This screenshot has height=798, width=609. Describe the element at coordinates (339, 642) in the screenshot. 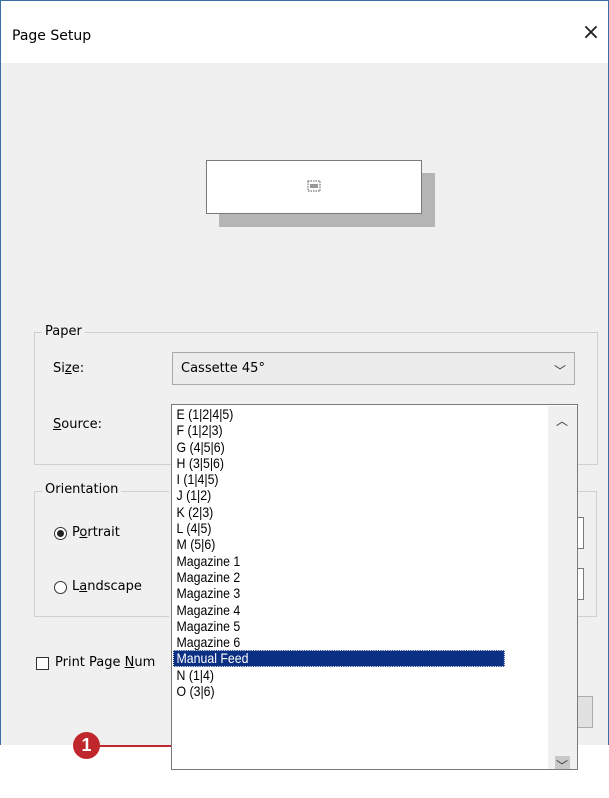

I see `source-option: Magazine 6` at that location.